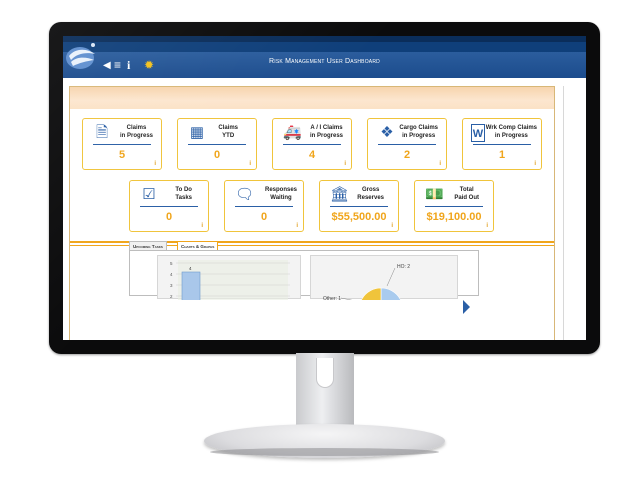 The image size is (640, 482). What do you see at coordinates (387, 132) in the screenshot?
I see `cargo-boxes-icon: ❖` at bounding box center [387, 132].